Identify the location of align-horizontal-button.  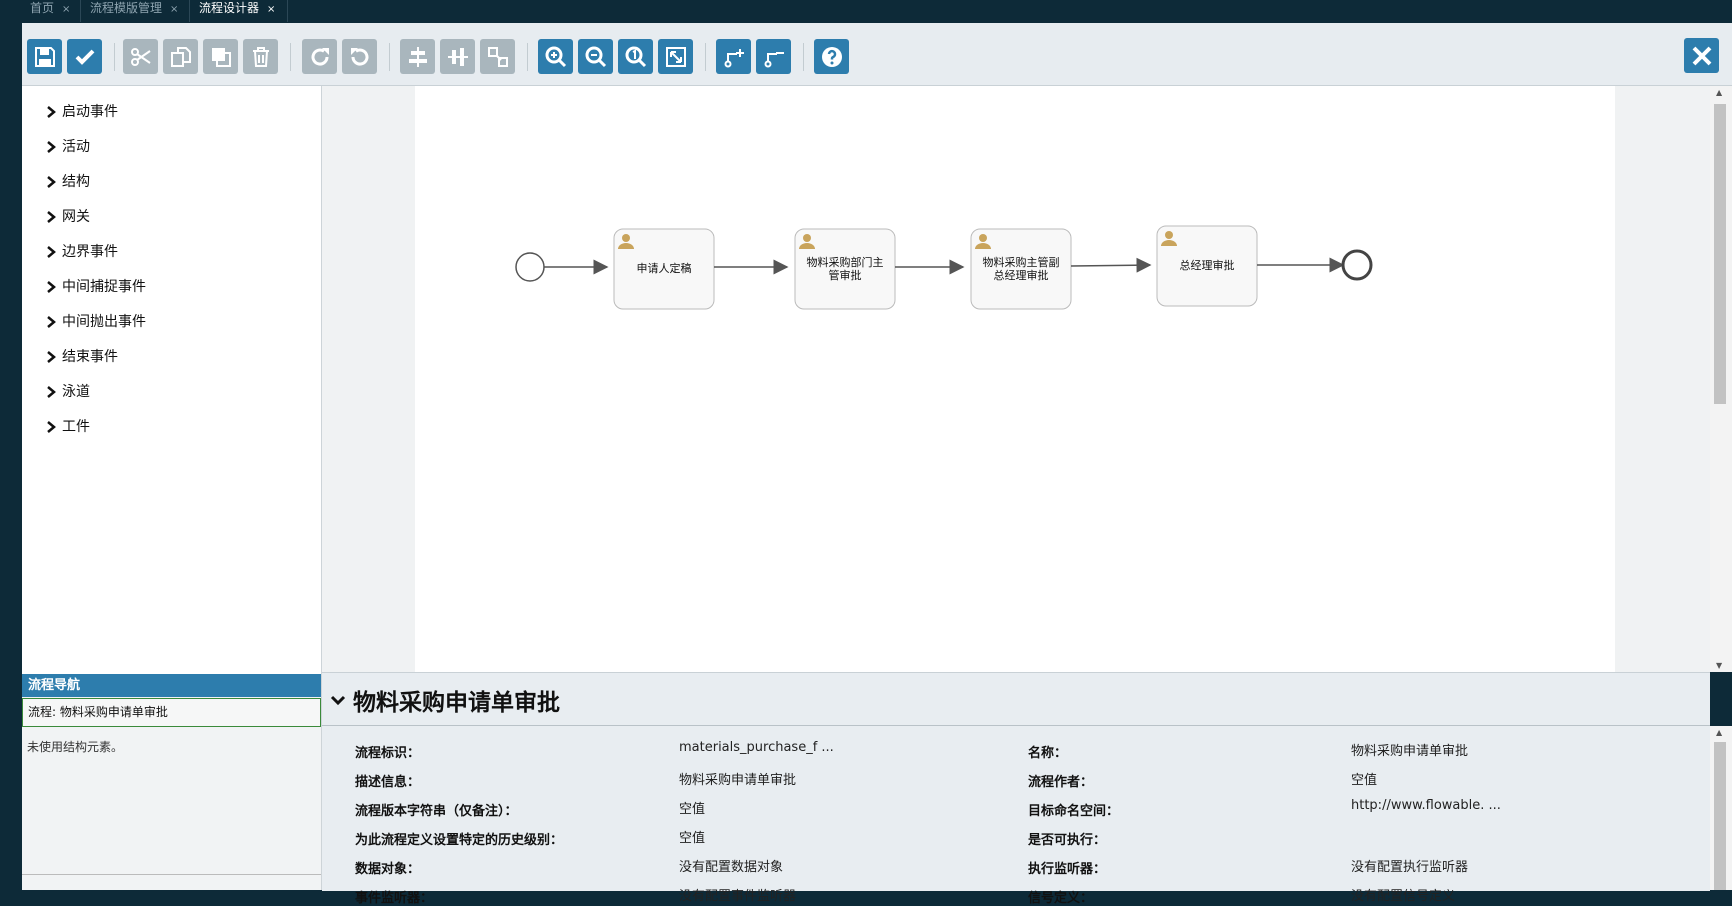
(417, 56).